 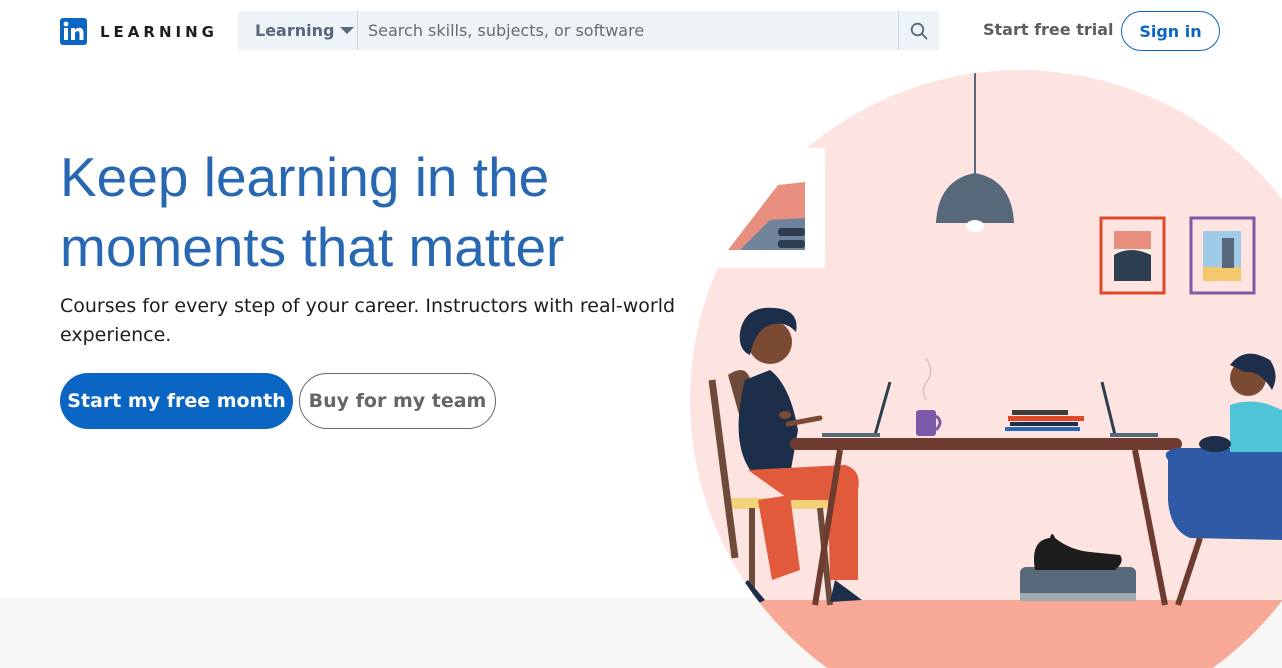 What do you see at coordinates (73, 31) in the screenshot?
I see `linkedin-logo-icon` at bounding box center [73, 31].